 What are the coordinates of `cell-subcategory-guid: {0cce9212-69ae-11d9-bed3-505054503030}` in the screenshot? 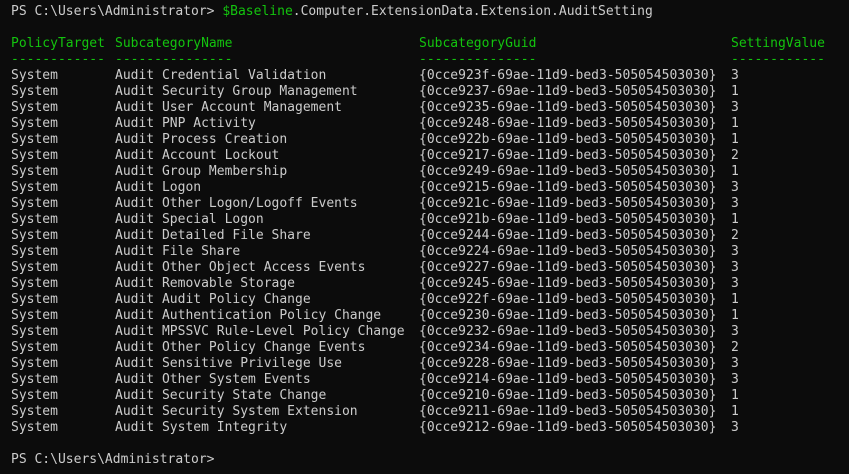 It's located at (568, 427).